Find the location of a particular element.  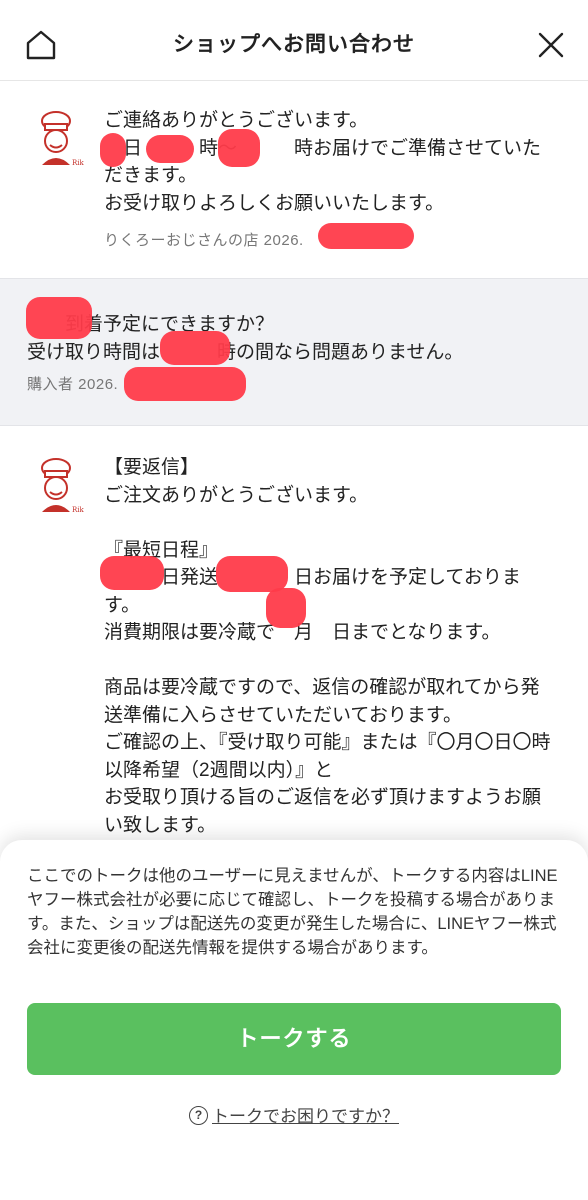

talk-button: トークする is located at coordinates (294, 1039).